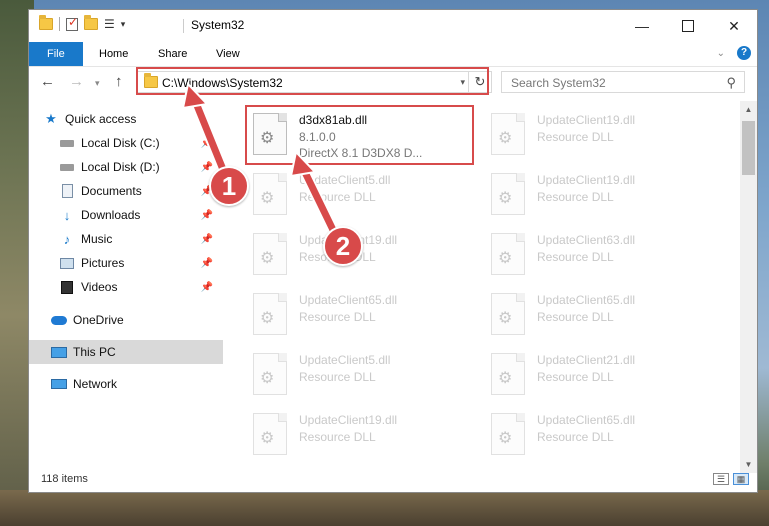 This screenshot has height=526, width=769. Describe the element at coordinates (59, 24) in the screenshot. I see `toolbar-separator` at that location.